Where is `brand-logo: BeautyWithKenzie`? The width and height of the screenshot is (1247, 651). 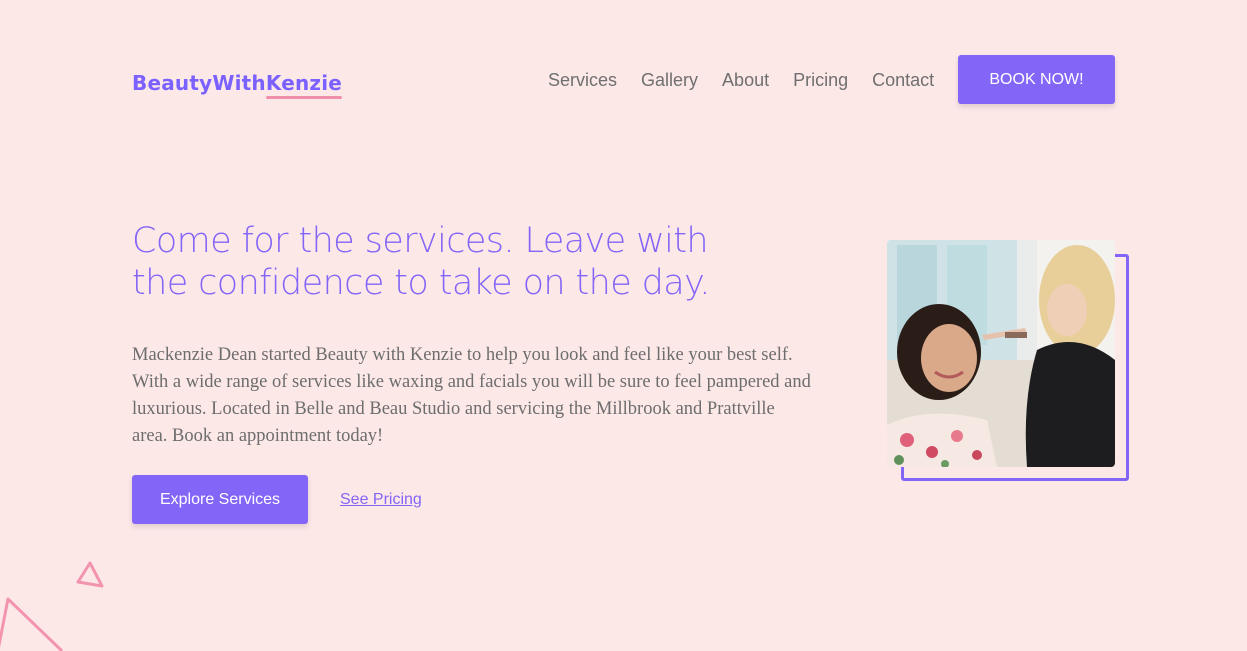 brand-logo: BeautyWithKenzie is located at coordinates (237, 85).